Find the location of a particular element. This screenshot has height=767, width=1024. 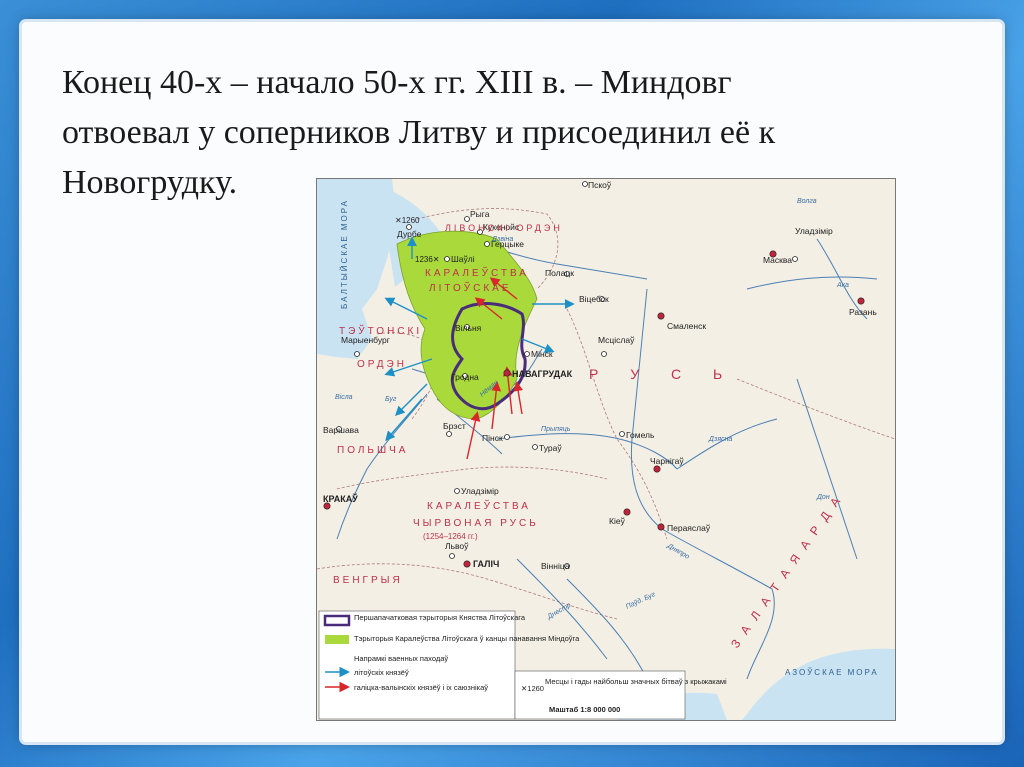

region-rus: Р У С Ь is located at coordinates (662, 374).